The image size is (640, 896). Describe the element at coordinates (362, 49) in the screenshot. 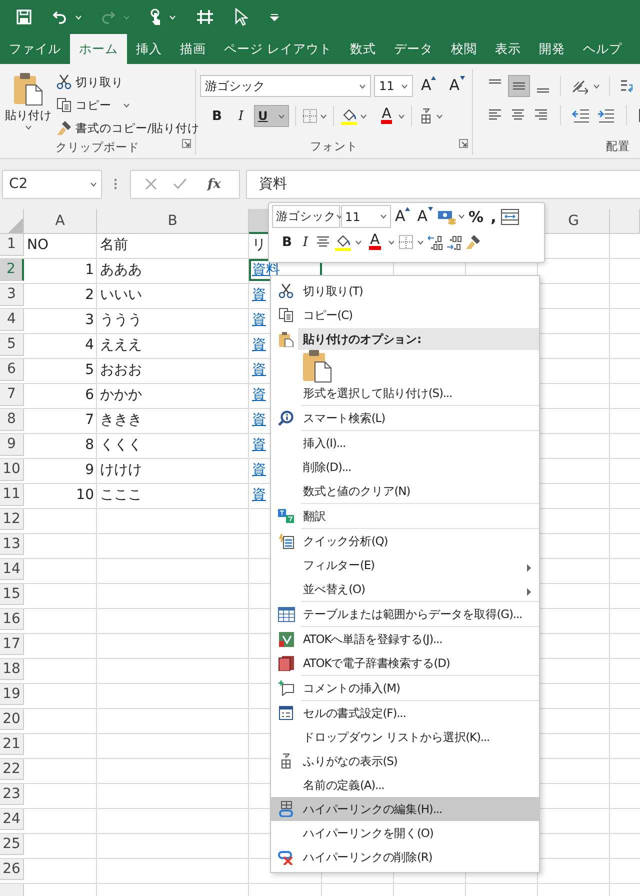

I see `ribbon-tab: 数式` at that location.